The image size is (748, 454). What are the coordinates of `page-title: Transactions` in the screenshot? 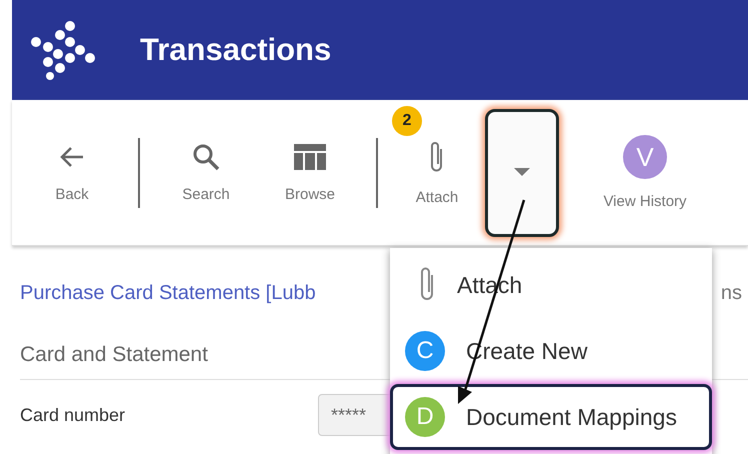 It's located at (236, 50).